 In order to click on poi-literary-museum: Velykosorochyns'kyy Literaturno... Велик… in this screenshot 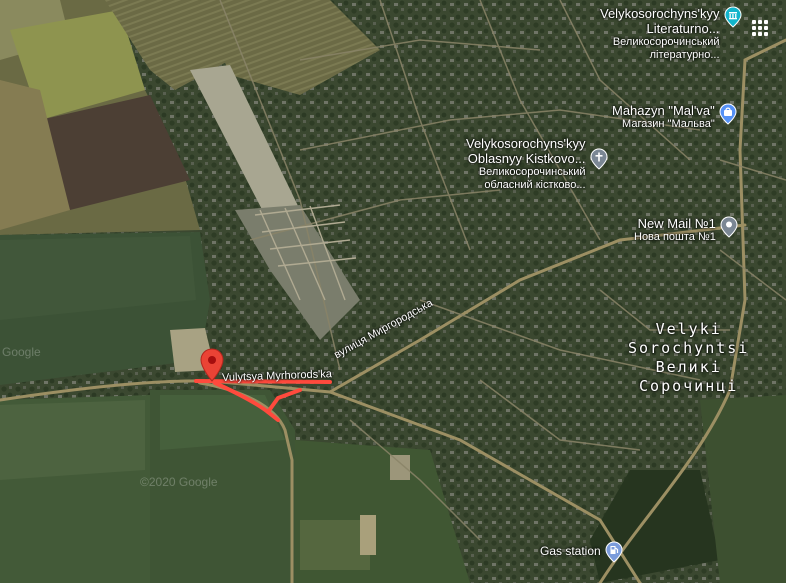, I will do `click(671, 34)`.